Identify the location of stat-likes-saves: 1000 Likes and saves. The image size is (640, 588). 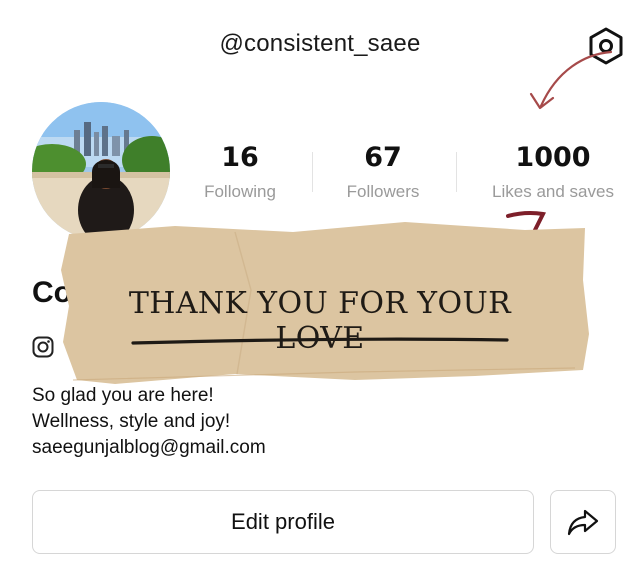
(553, 172).